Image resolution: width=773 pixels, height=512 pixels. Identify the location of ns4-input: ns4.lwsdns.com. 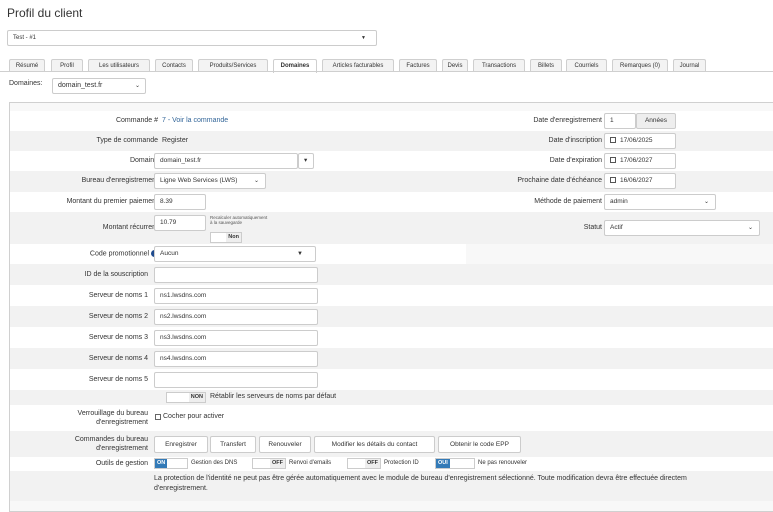
(236, 359).